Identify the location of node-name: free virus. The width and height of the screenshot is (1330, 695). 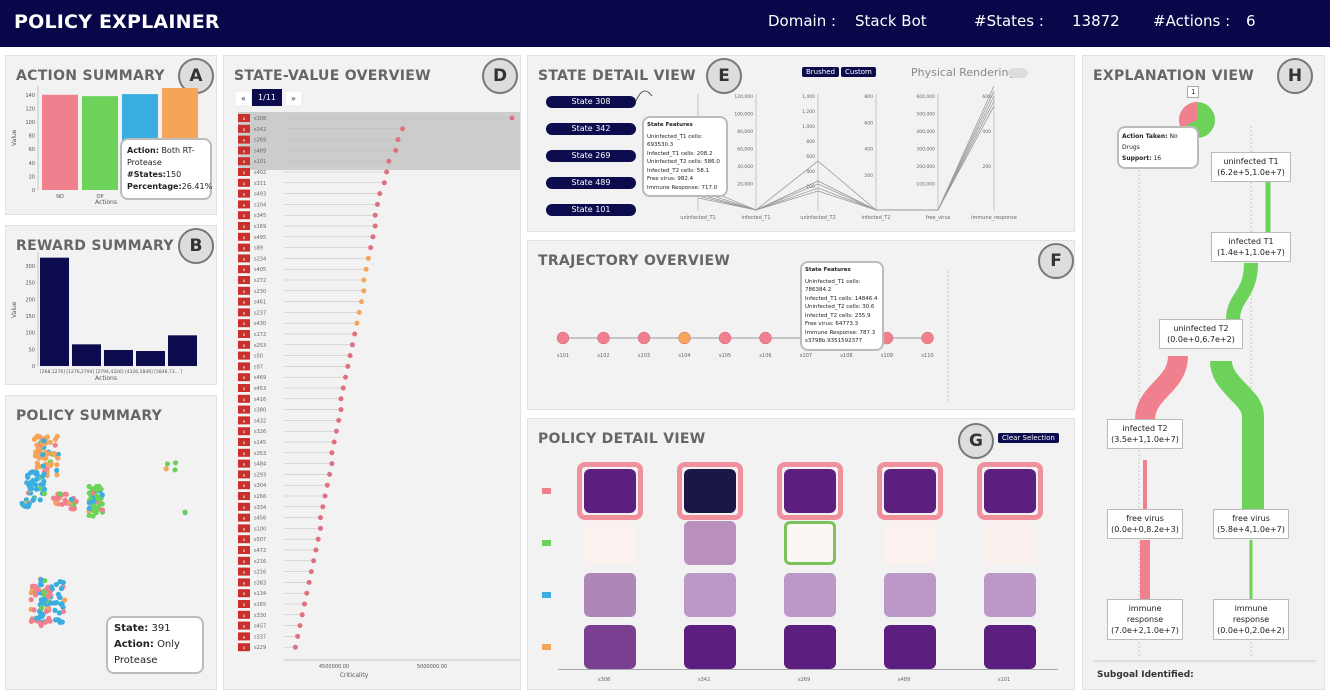
(1145, 518).